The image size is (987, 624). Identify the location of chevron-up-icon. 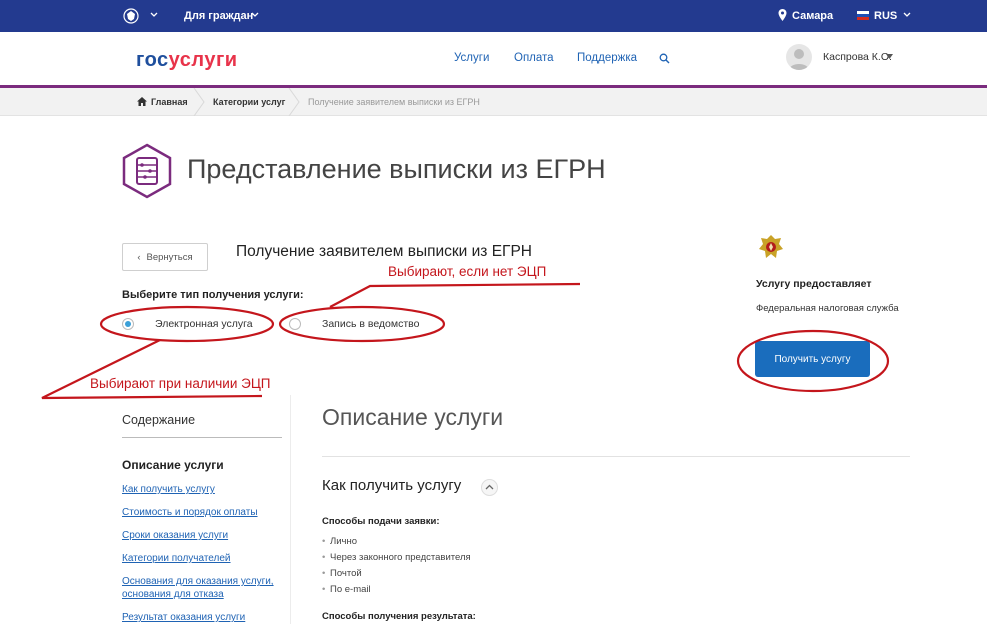
(489, 487).